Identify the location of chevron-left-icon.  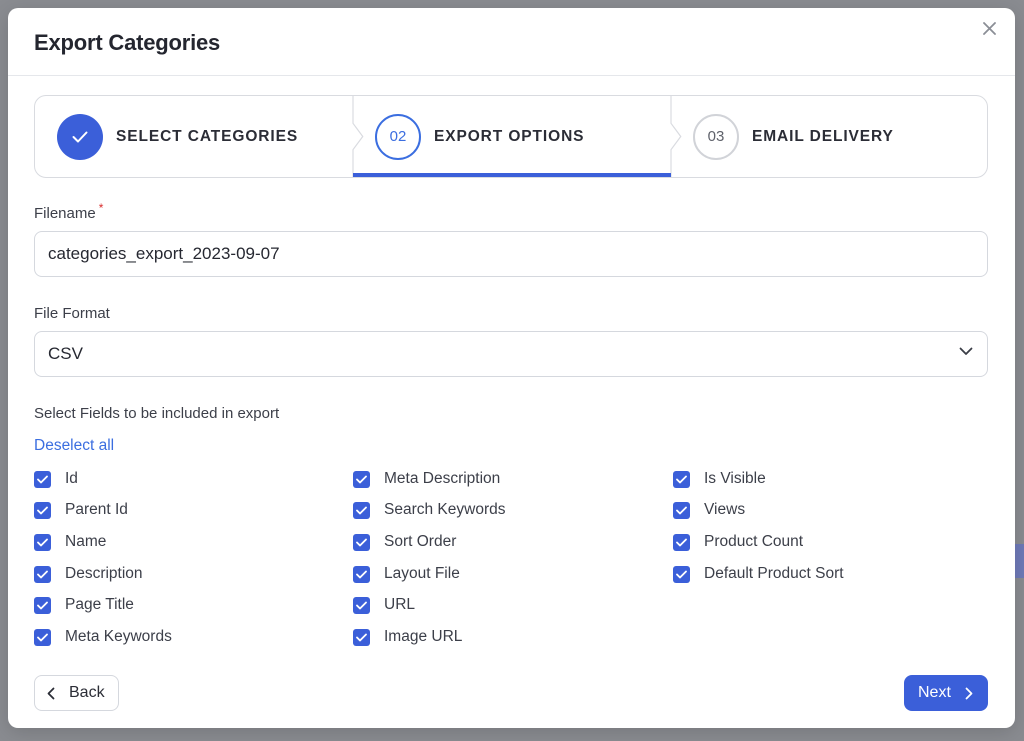
(51, 693).